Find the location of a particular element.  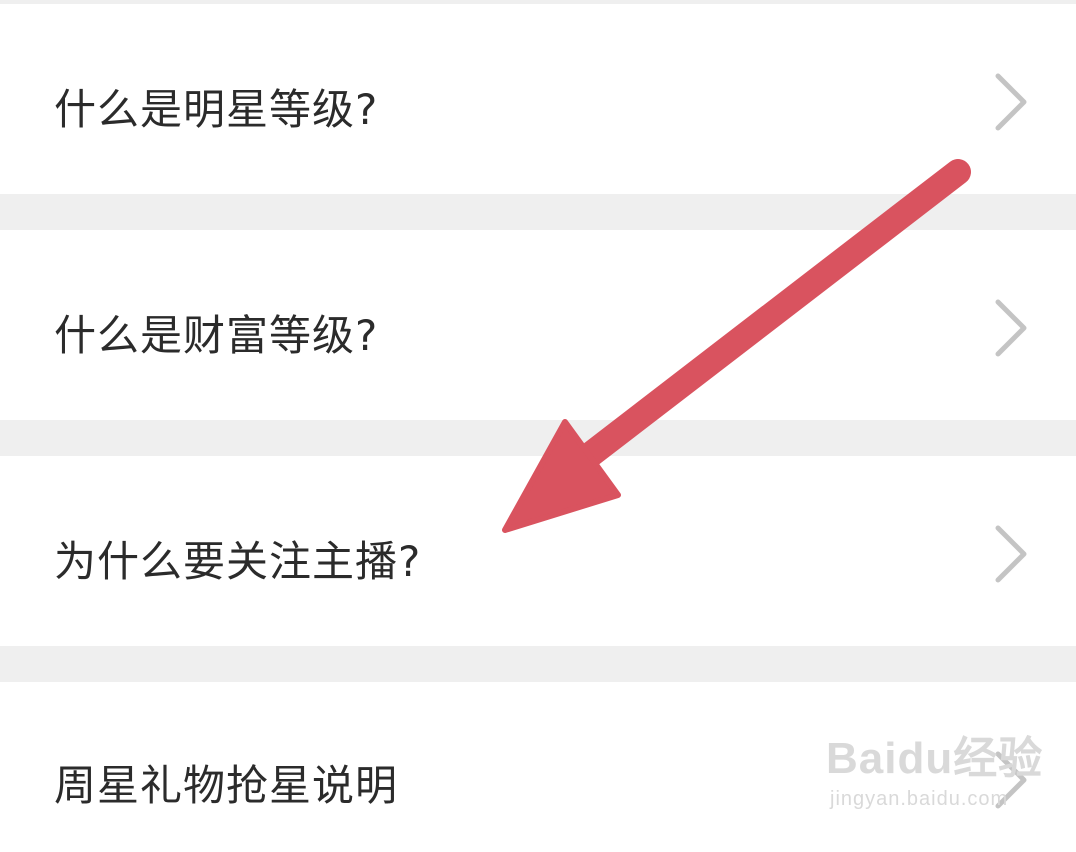

list-item-label: 周星礼物抢星说明 is located at coordinates (226, 785).